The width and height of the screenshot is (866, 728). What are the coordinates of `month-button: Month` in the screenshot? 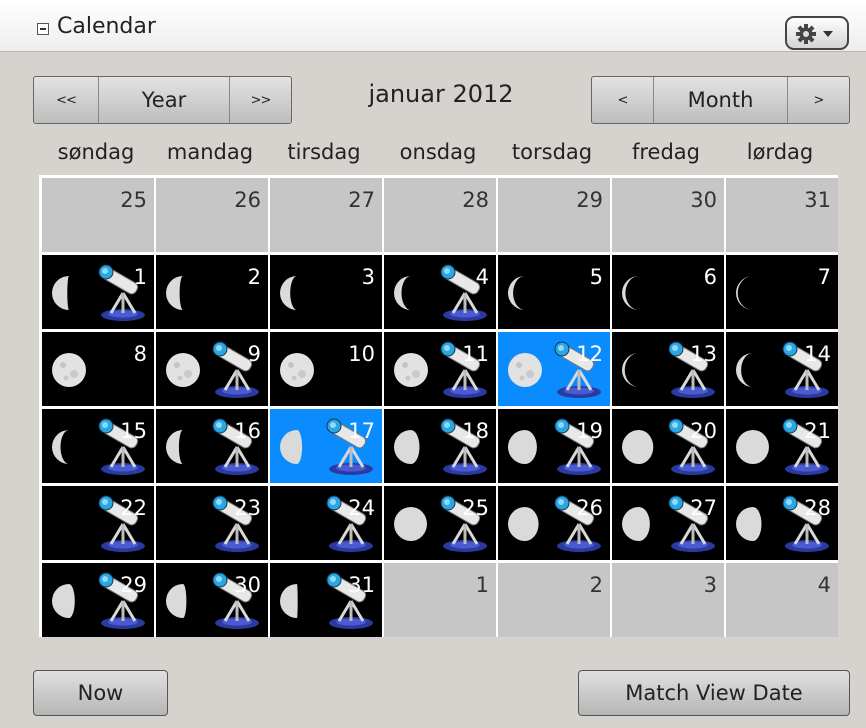 It's located at (720, 100).